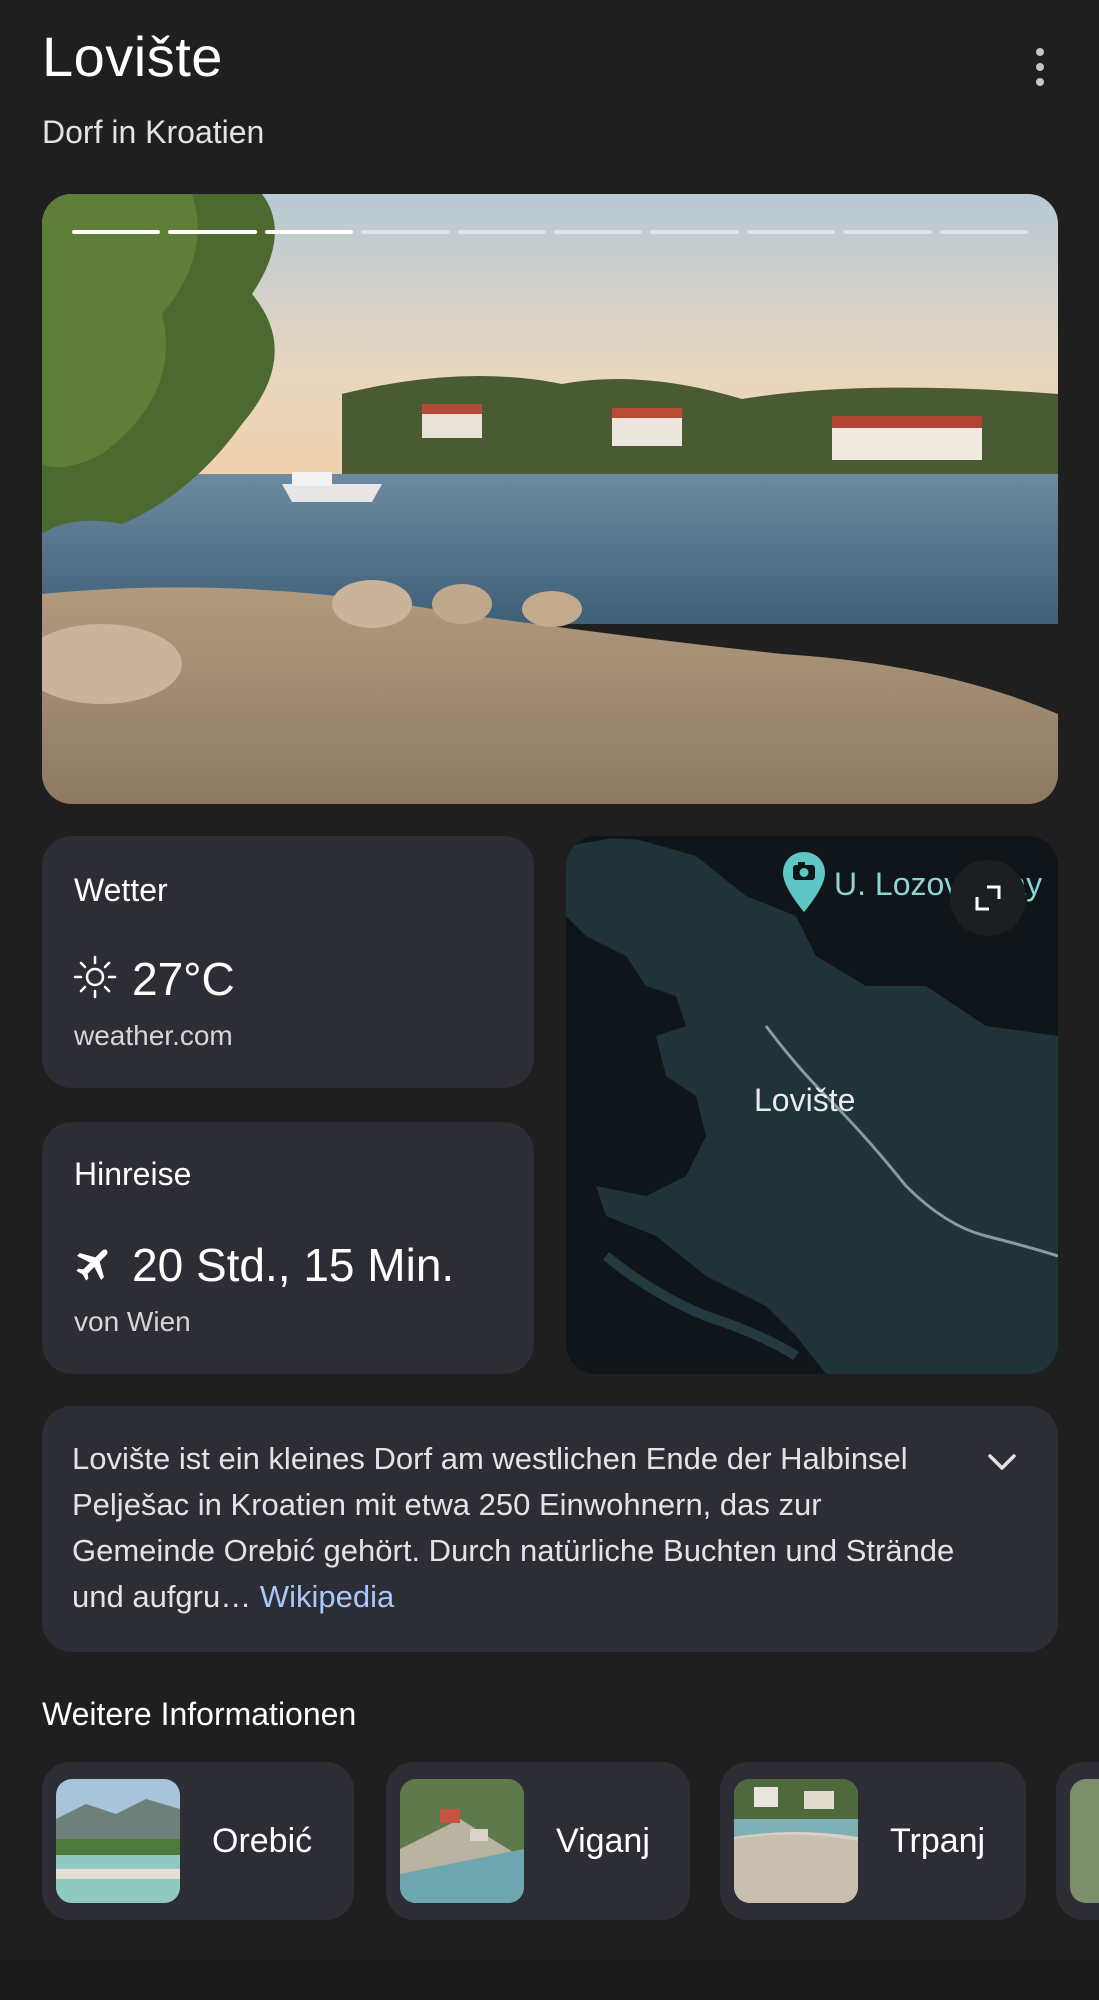  I want to click on bottom-bar, so click(549, 1980).